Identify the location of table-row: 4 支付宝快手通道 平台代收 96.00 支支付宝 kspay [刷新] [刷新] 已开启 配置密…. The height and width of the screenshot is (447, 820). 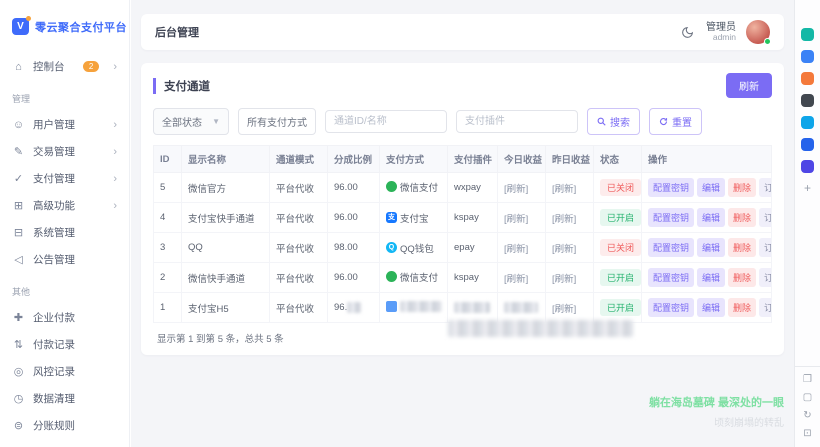
(462, 217).